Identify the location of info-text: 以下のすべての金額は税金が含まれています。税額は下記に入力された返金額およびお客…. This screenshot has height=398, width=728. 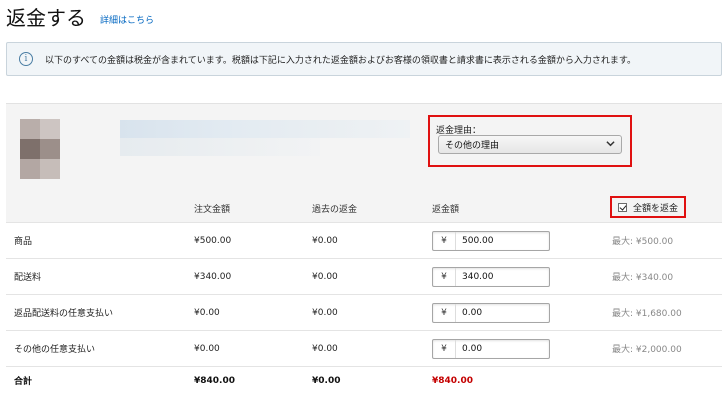
(340, 60).